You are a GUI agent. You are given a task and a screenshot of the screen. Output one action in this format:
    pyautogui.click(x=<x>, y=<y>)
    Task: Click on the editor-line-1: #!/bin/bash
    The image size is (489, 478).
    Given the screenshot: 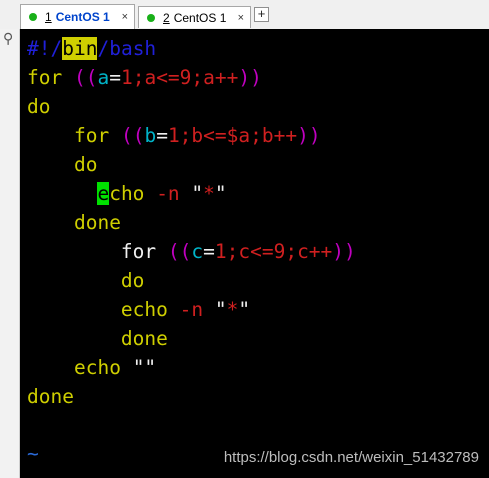 What is the action you would take?
    pyautogui.click(x=91, y=48)
    